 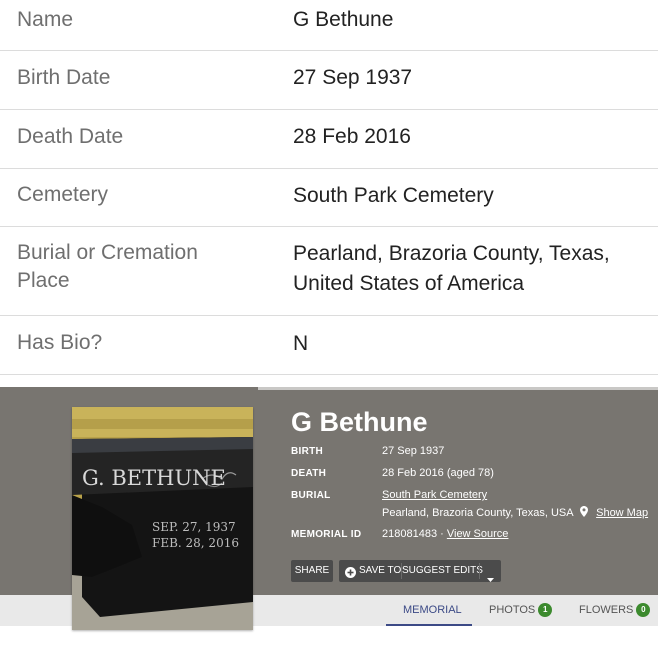 I want to click on death-value: 28 Feb 2016 (aged 78), so click(x=438, y=473).